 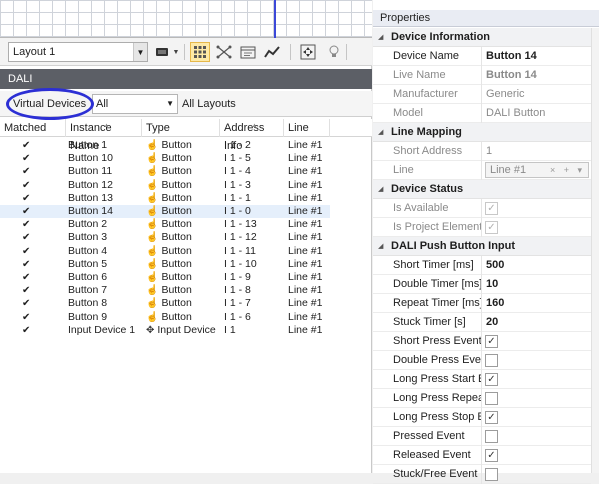 What do you see at coordinates (595, 250) in the screenshot?
I see `properties-scrollbar` at bounding box center [595, 250].